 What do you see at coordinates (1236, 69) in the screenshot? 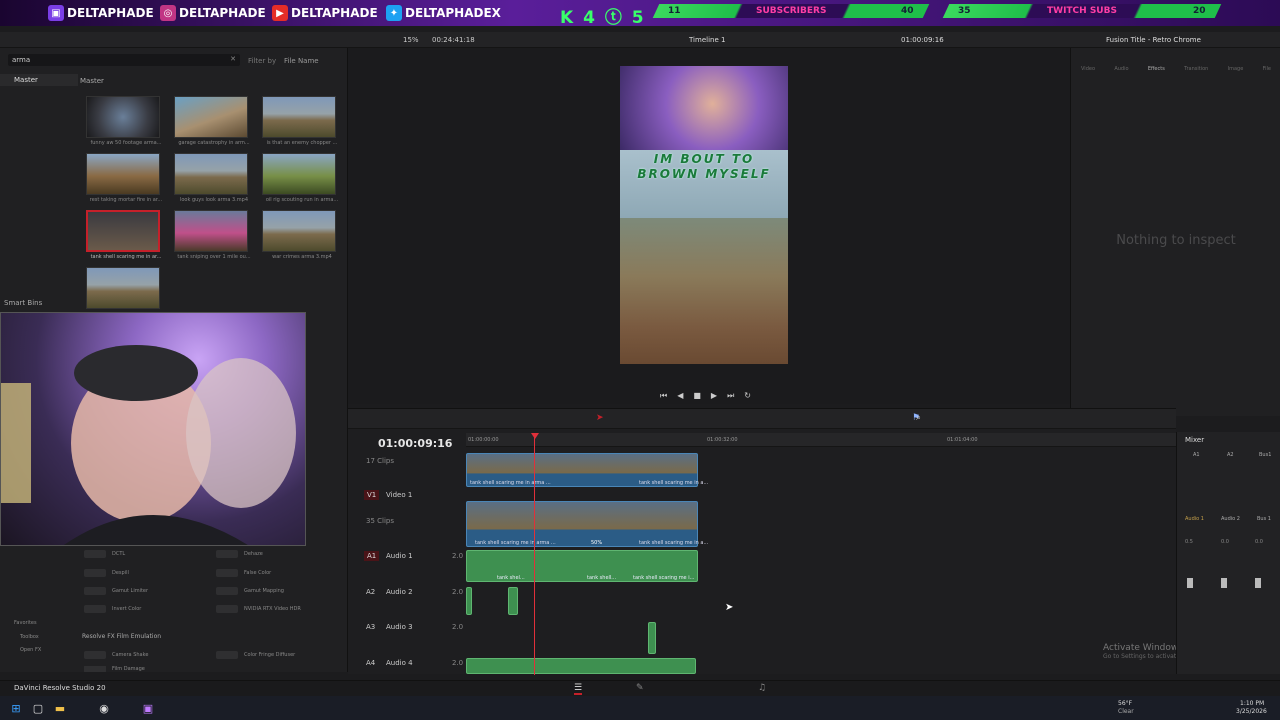
I see `tab-image: Image` at bounding box center [1236, 69].